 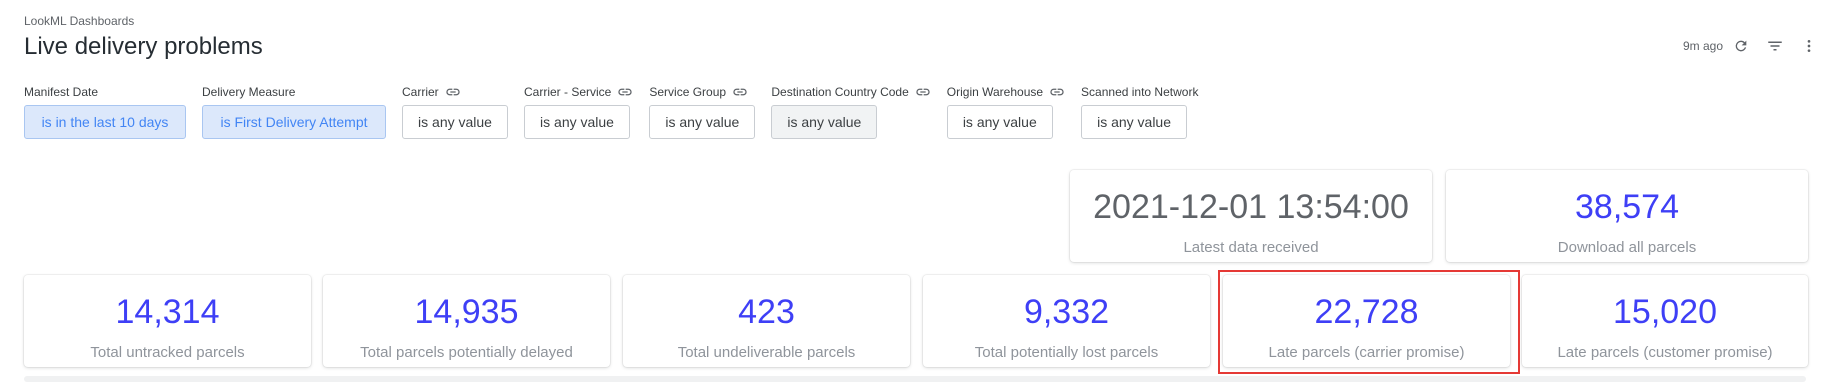 I want to click on breadcrumb: LookML Dashboards, so click(x=79, y=21).